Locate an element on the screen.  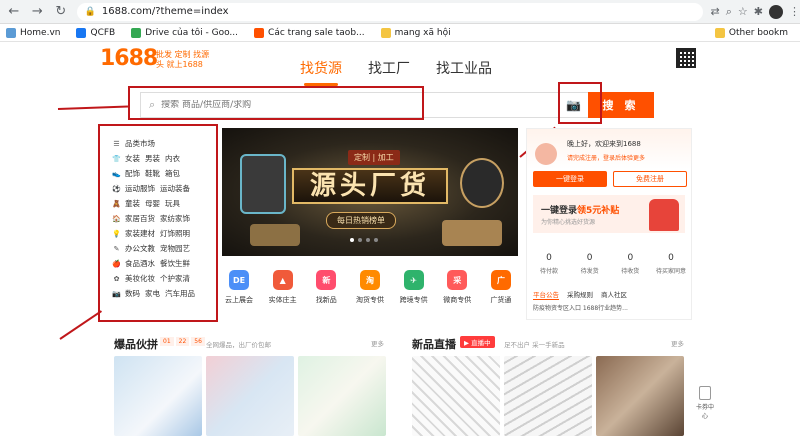
login-button: 一键登录 is located at coordinates (570, 179).